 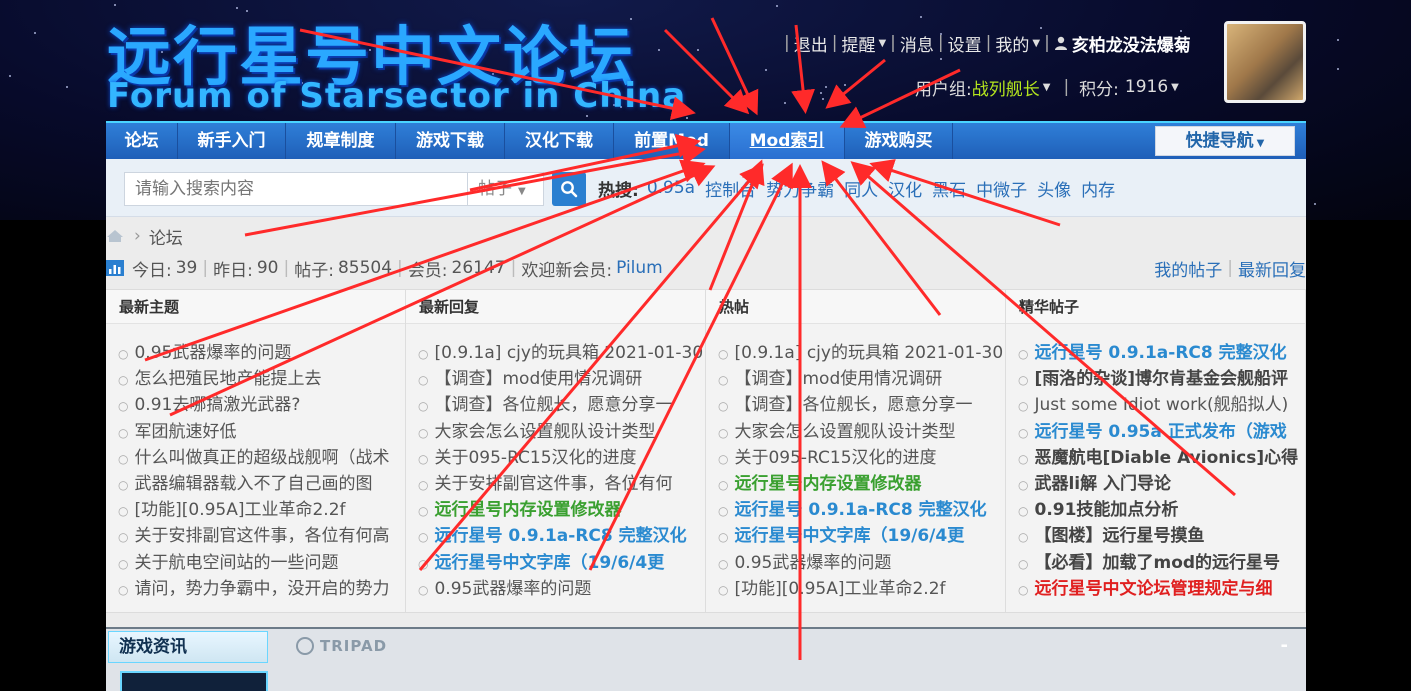 What do you see at coordinates (561, 484) in the screenshot?
I see `topic-link: ○ 关于安排副官这件事，各位有何` at bounding box center [561, 484].